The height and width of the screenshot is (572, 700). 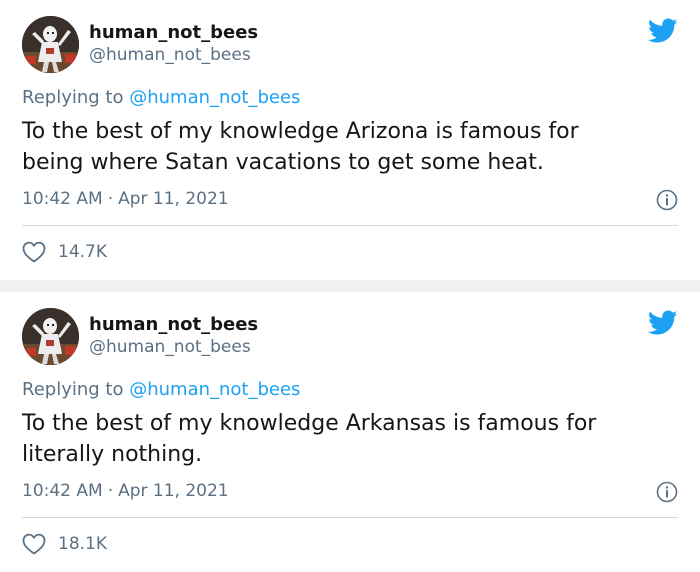 I want to click on like-button: 14.7K, so click(x=64, y=252).